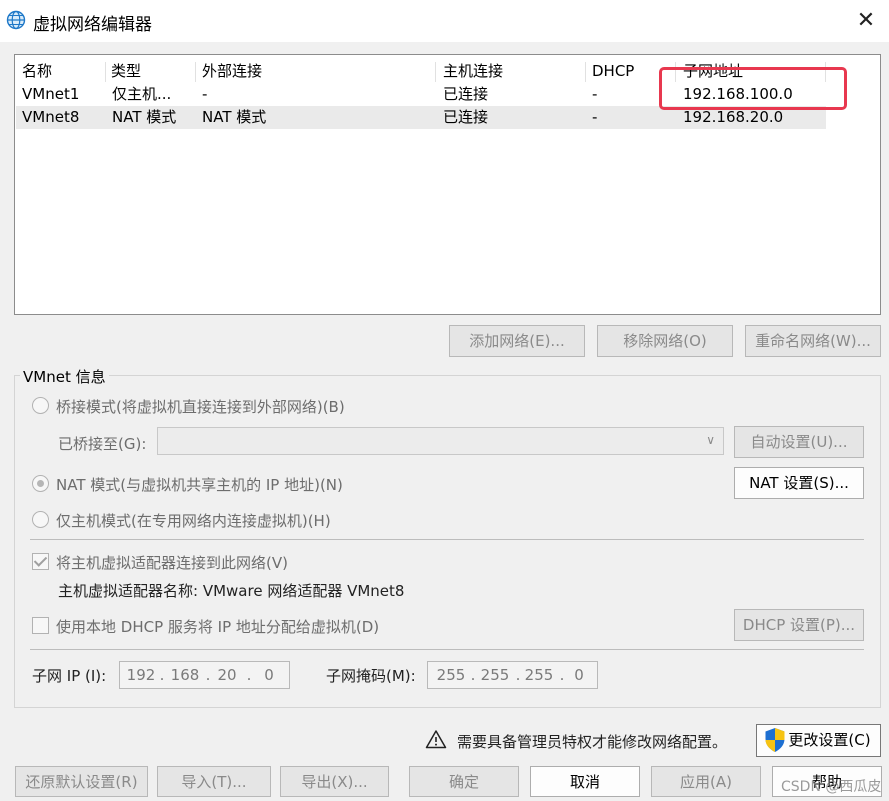  What do you see at coordinates (144, 117) in the screenshot?
I see `cell-type: NAT 模式` at bounding box center [144, 117].